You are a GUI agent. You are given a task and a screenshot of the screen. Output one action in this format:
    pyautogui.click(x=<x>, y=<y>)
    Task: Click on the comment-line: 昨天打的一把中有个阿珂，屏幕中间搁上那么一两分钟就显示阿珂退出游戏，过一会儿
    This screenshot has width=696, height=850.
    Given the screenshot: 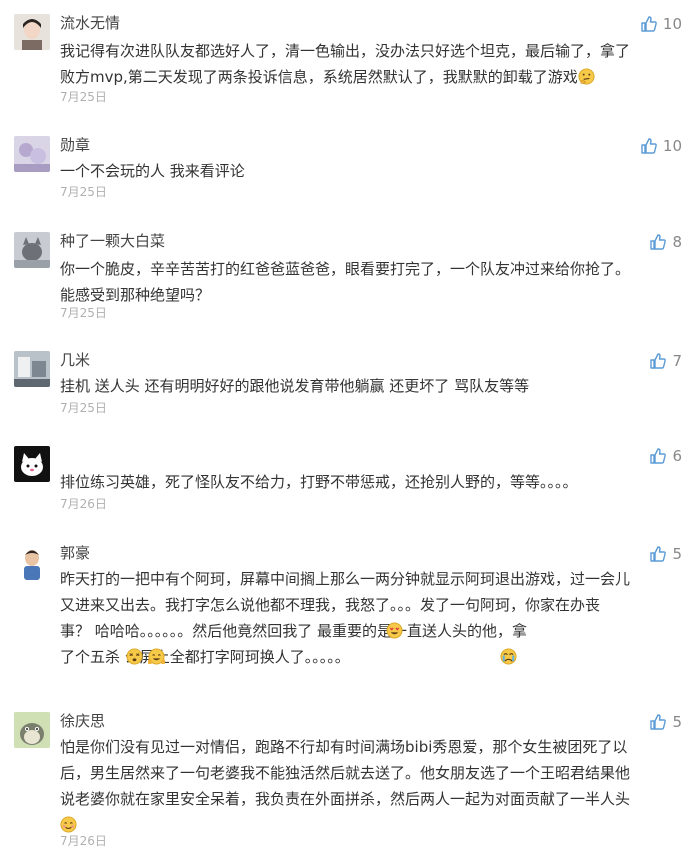 What is the action you would take?
    pyautogui.click(x=345, y=579)
    